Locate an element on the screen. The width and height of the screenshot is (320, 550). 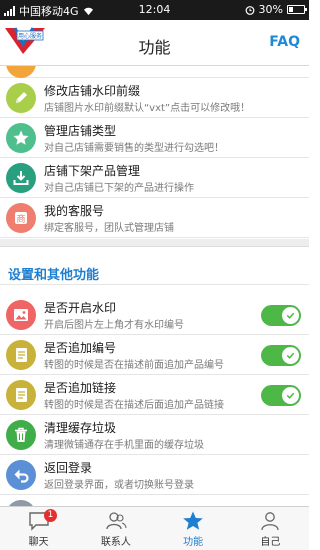
item-desc: 开启后图片左上角才有水印编号 is located at coordinates (114, 325).